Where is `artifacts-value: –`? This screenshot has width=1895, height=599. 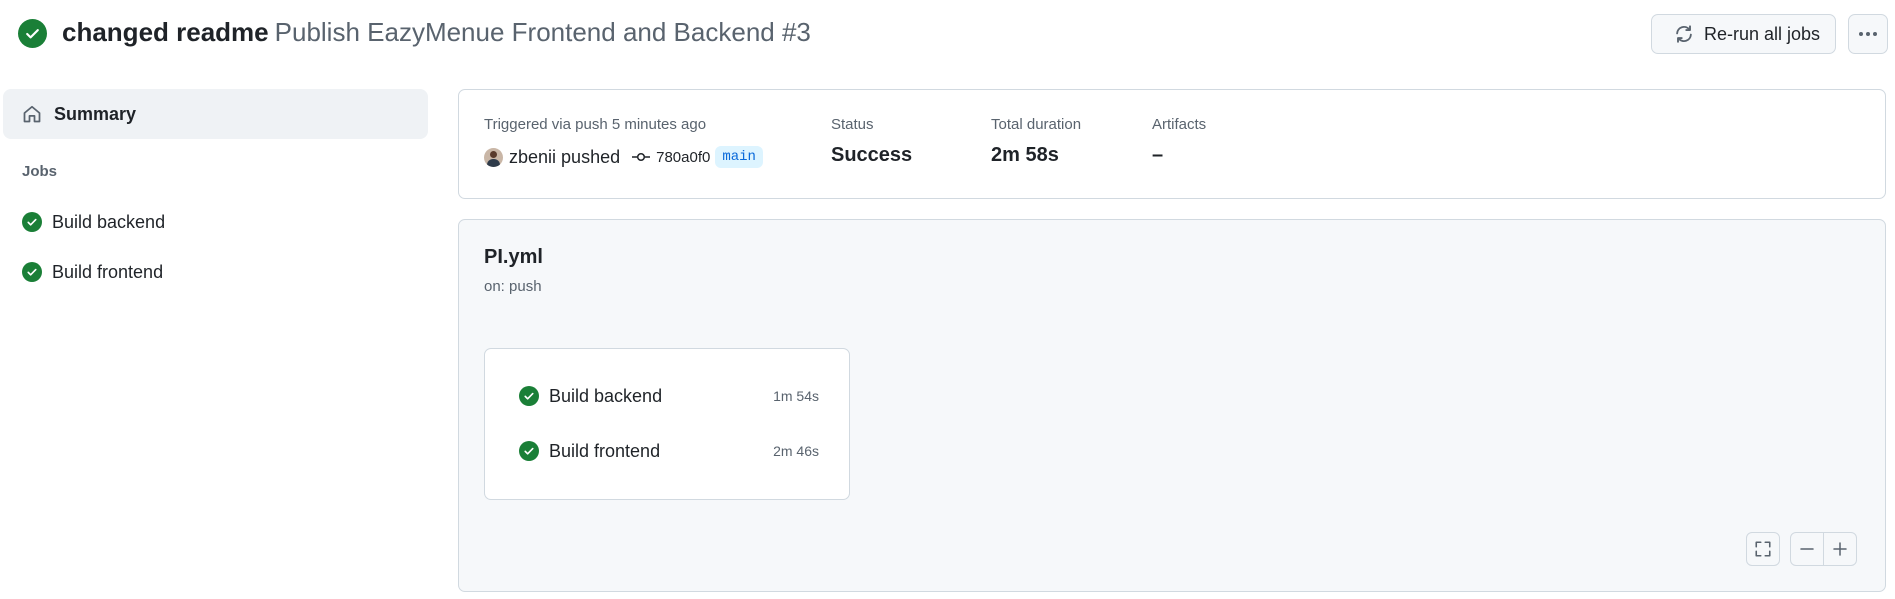
artifacts-value: – is located at coordinates (1158, 155).